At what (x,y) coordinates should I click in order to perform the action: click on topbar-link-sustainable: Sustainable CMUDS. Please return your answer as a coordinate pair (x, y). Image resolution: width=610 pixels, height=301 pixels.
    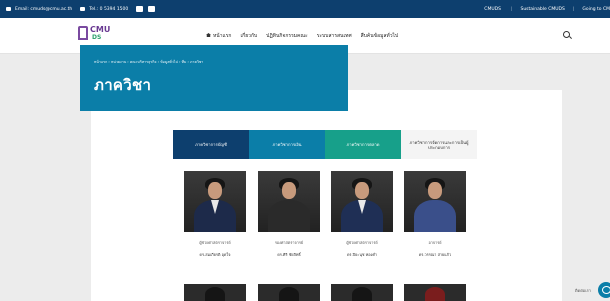
    Looking at the image, I should click on (542, 9).